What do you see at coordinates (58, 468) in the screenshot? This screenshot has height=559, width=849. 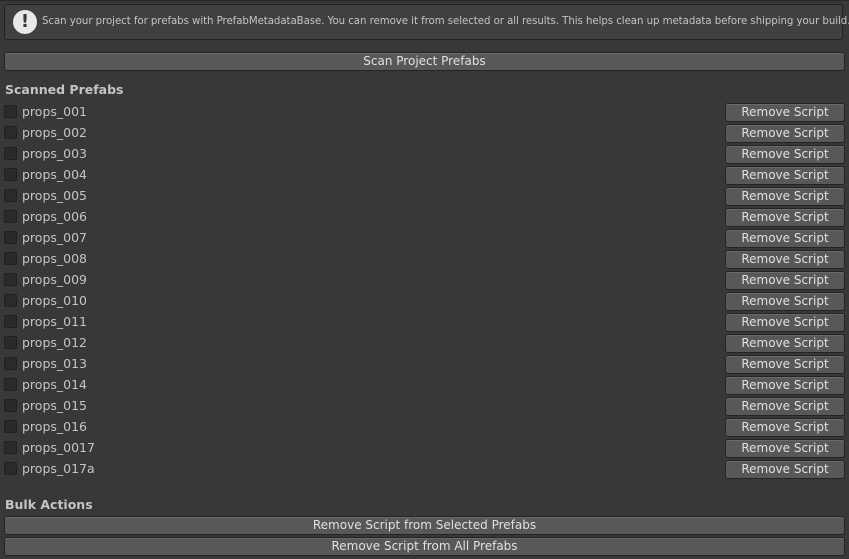 I see `prefab-name: props_017a` at bounding box center [58, 468].